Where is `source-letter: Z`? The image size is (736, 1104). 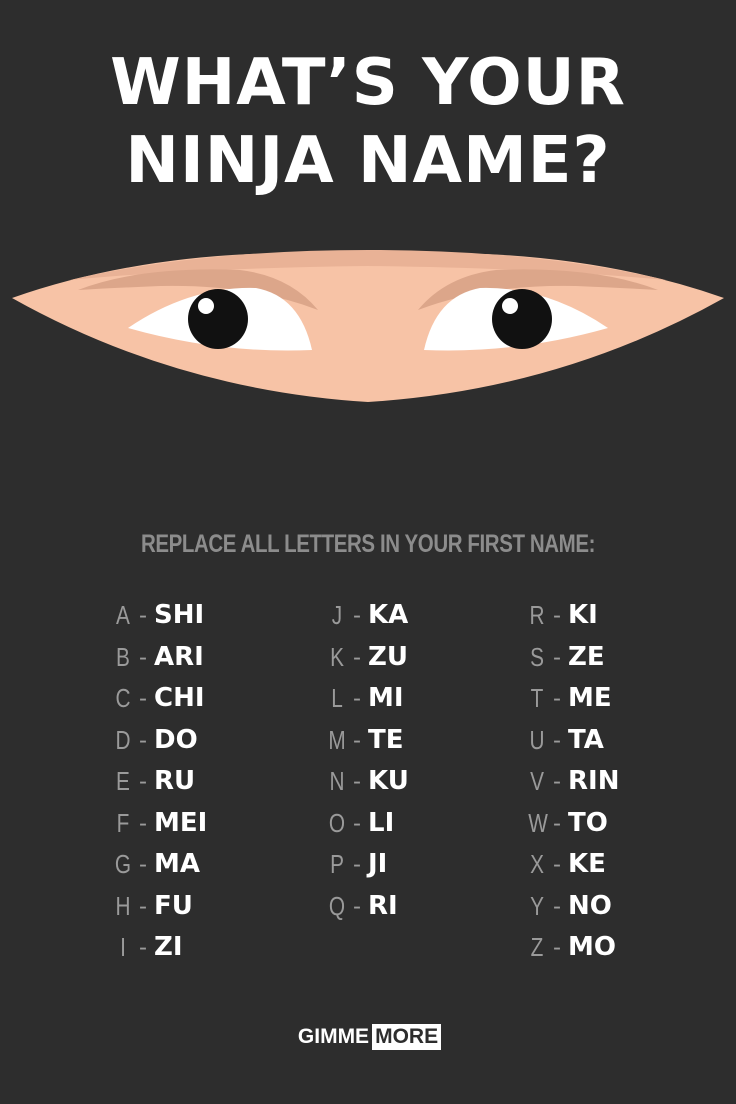
source-letter: Z is located at coordinates (537, 947).